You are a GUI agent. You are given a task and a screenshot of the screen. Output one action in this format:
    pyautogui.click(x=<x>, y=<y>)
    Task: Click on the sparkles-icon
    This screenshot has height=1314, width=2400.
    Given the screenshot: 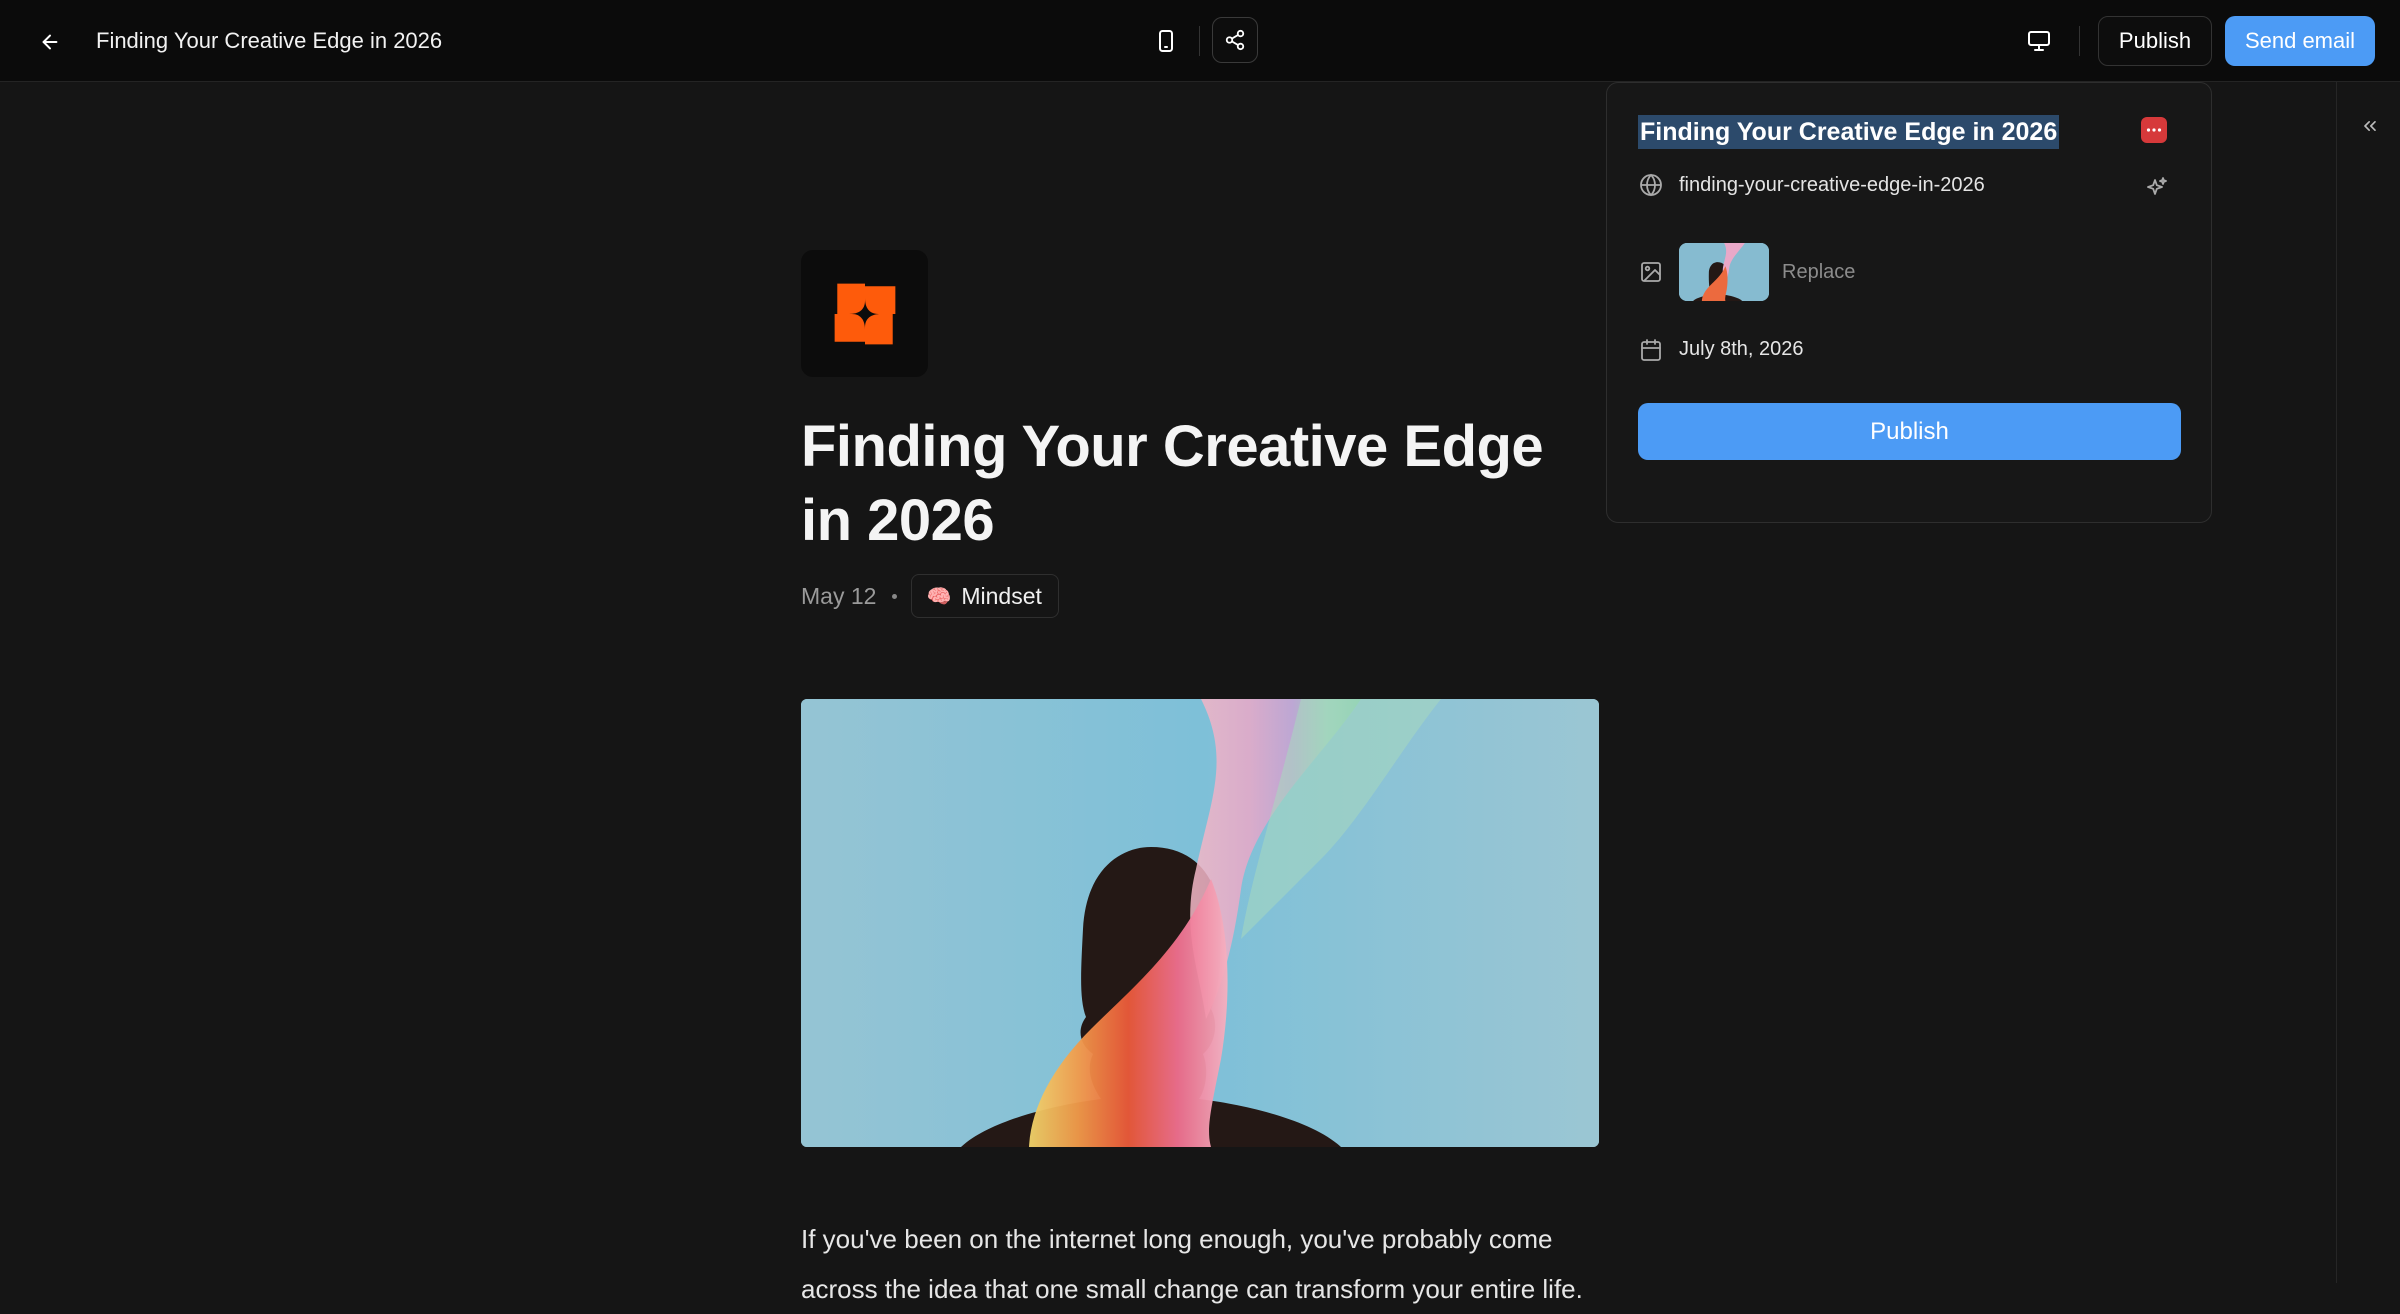 What is the action you would take?
    pyautogui.click(x=2157, y=186)
    